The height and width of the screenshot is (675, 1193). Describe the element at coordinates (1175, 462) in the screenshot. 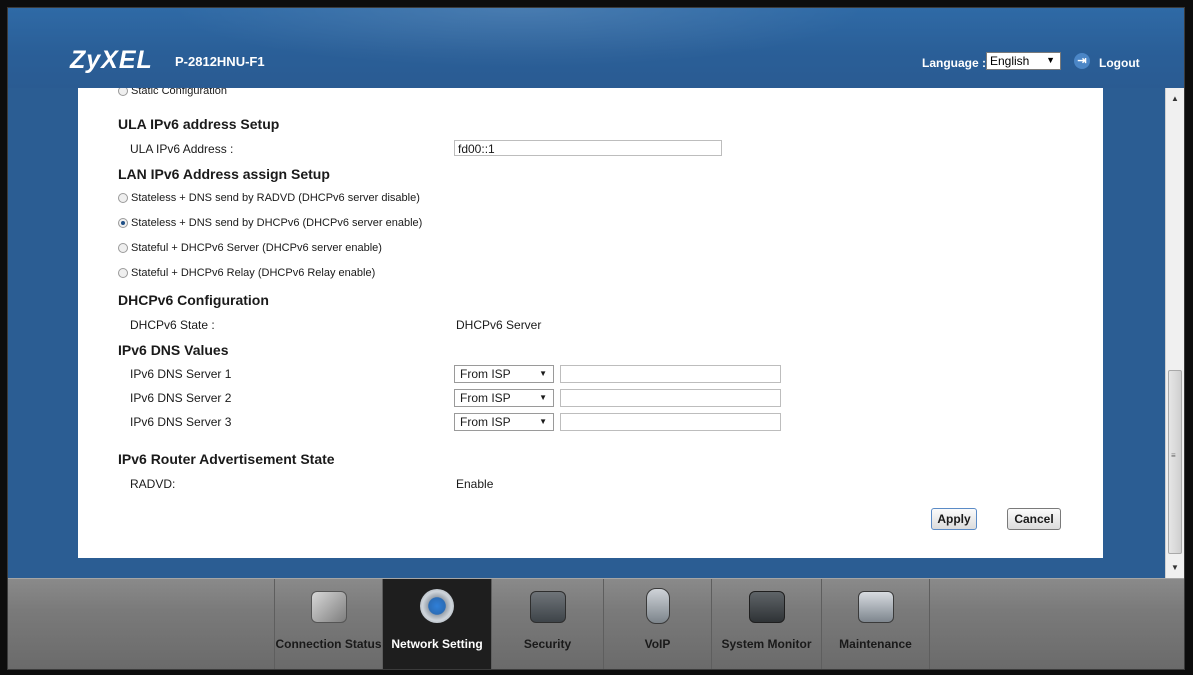

I see `scroll-thumb: ≡` at that location.